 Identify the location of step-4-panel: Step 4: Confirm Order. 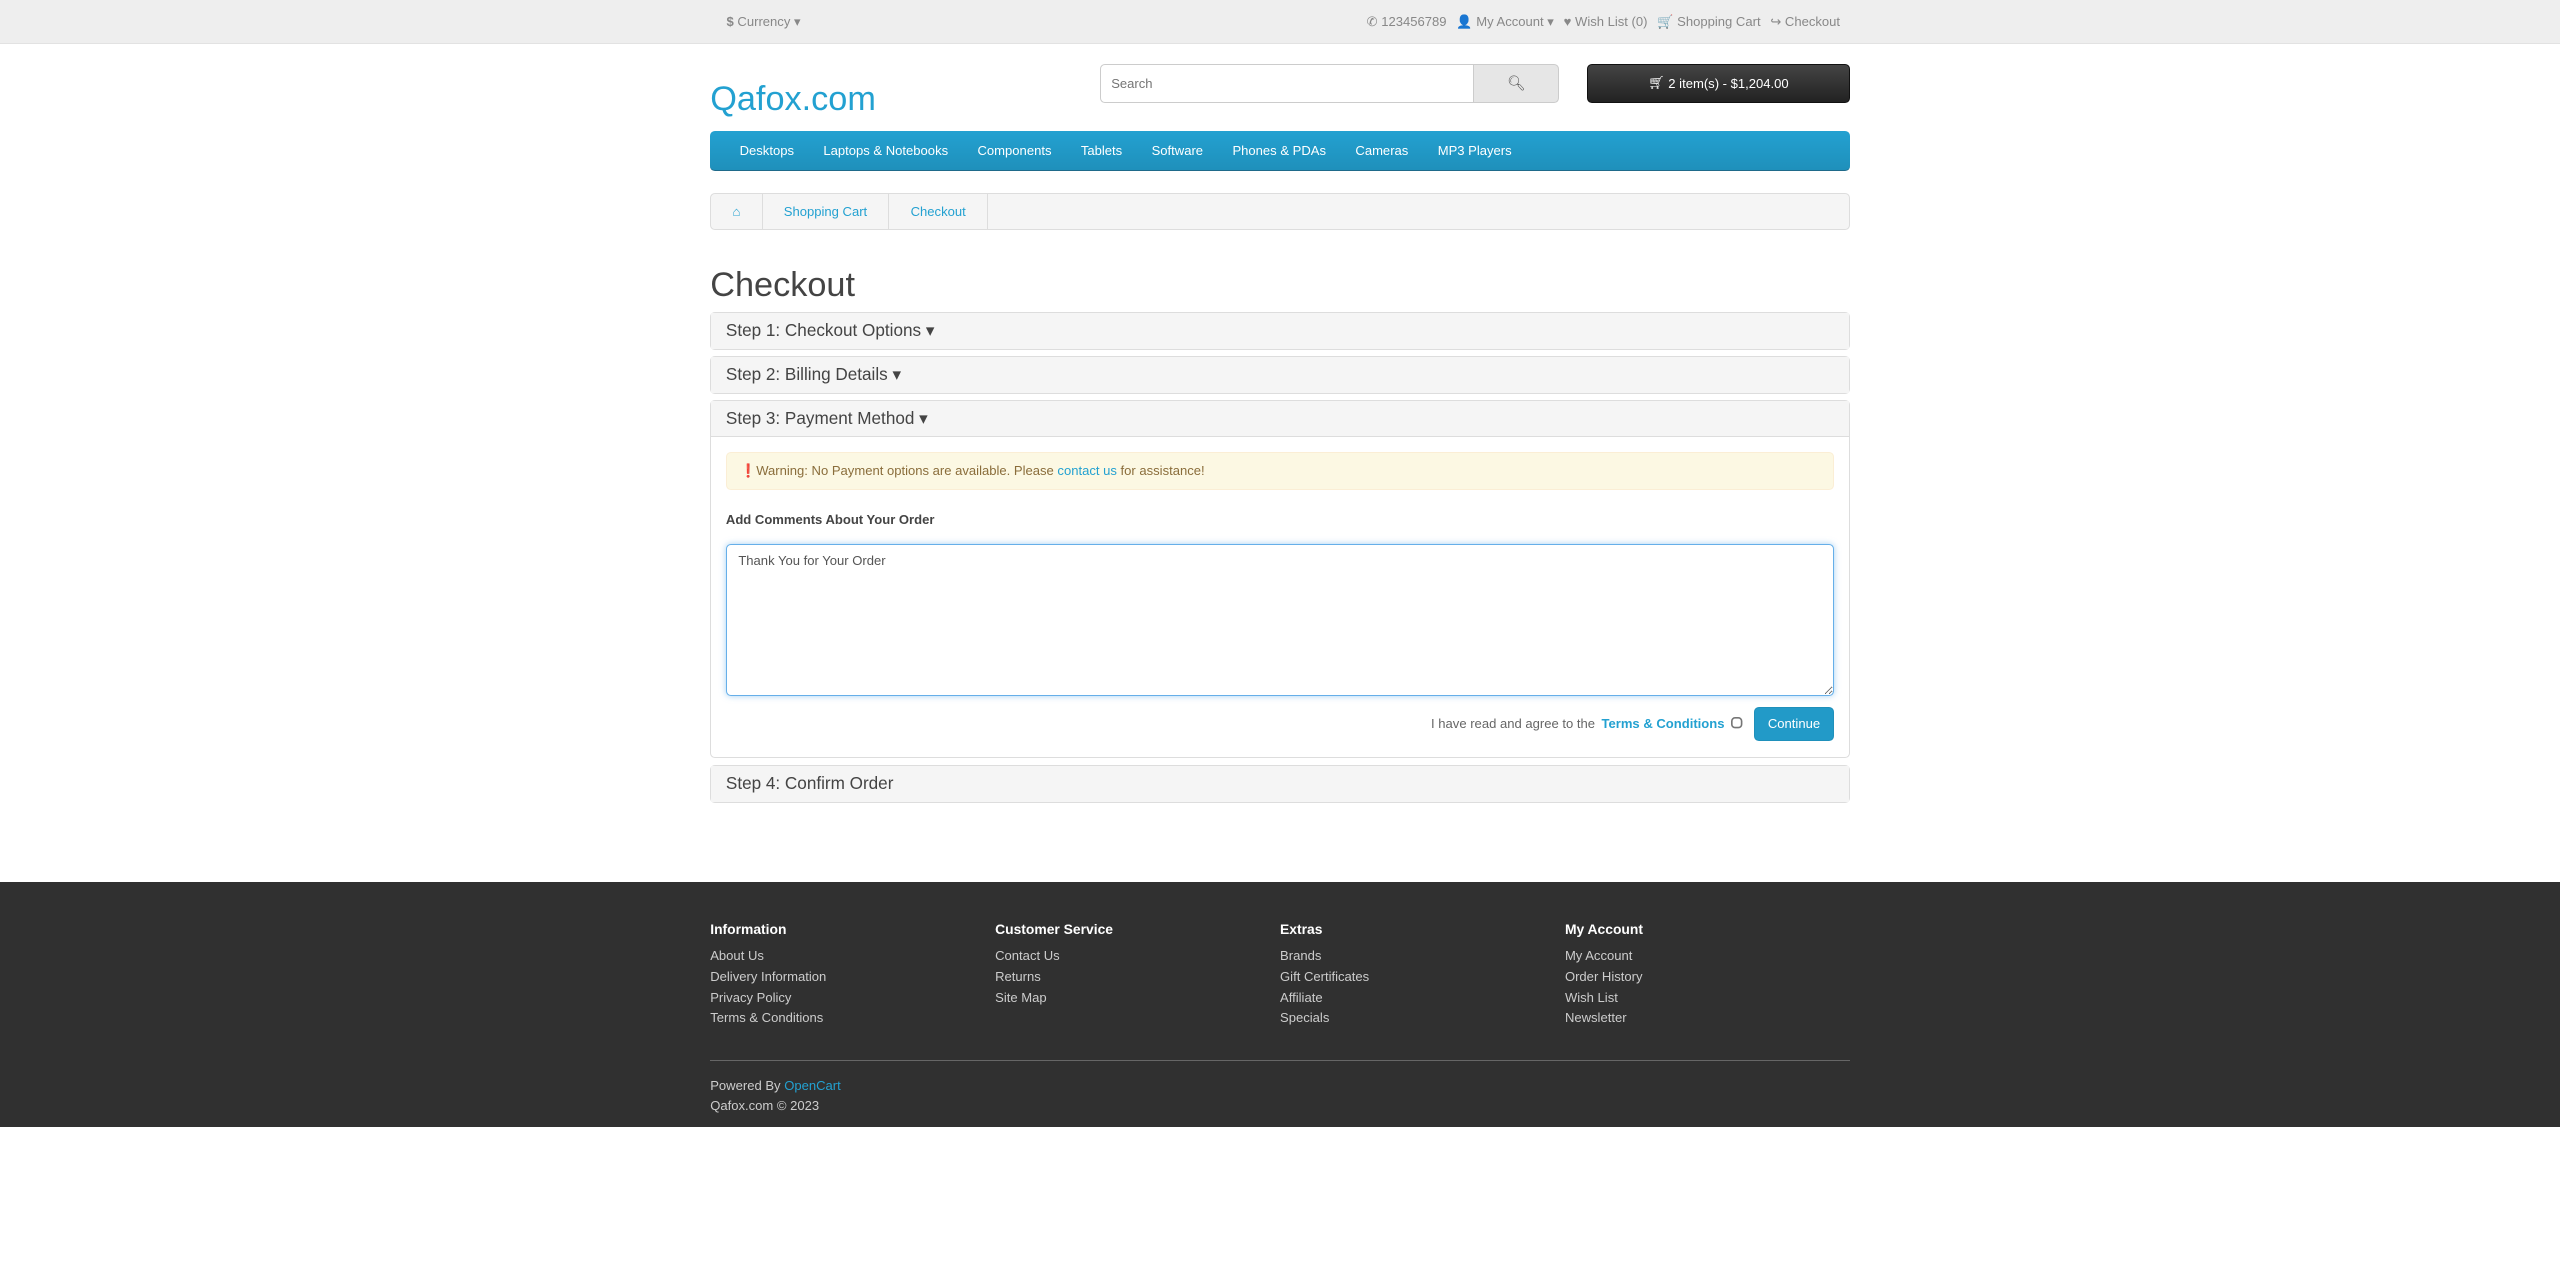
(1280, 783).